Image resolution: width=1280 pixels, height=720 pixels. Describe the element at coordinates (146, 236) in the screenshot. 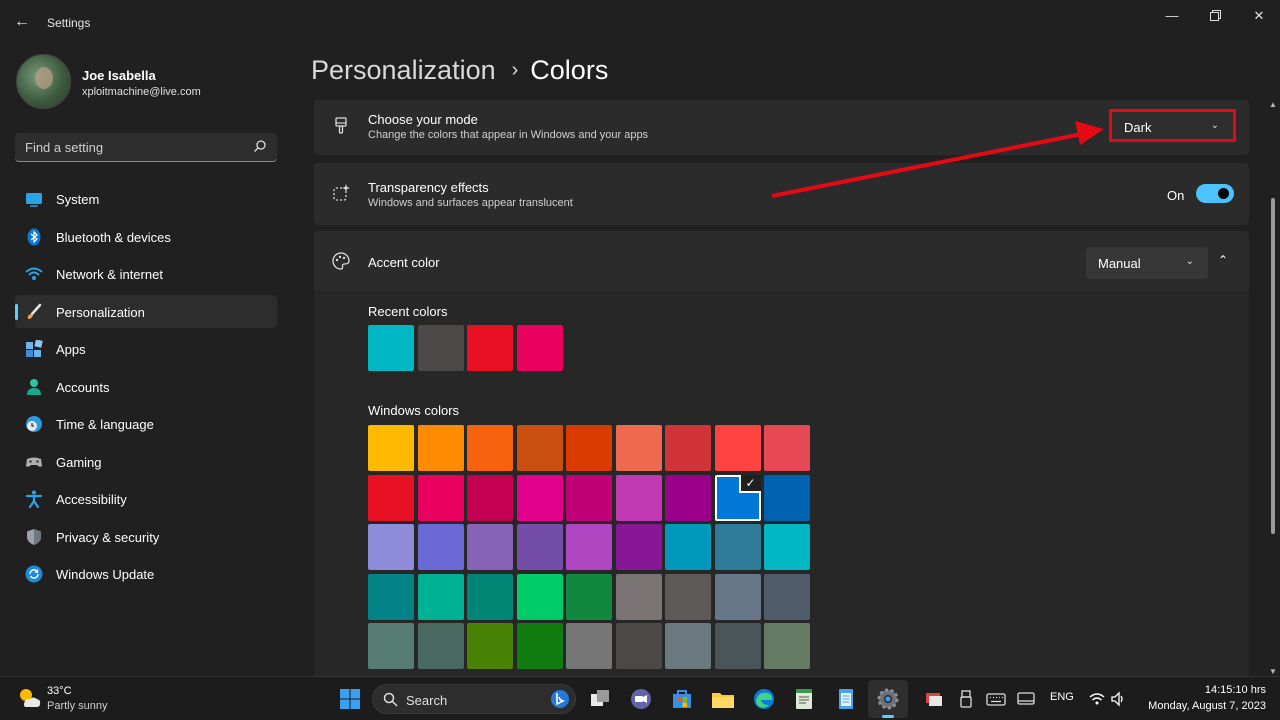

I see `sidebar-item-bluetooth: Bluetooth & devices` at that location.